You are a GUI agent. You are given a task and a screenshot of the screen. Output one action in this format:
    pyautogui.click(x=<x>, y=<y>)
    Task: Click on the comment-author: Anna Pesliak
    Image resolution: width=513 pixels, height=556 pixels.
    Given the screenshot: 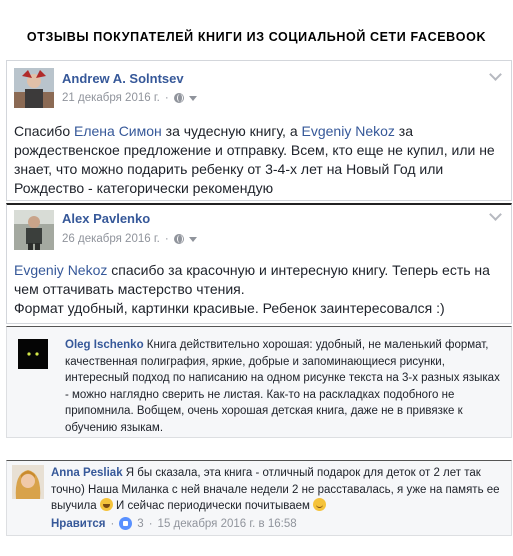 What is the action you would take?
    pyautogui.click(x=87, y=473)
    